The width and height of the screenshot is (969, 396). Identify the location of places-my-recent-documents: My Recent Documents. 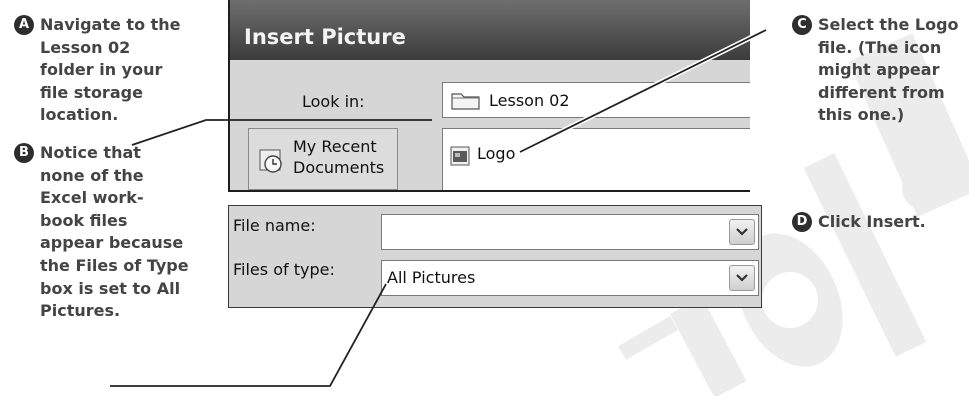
(323, 159).